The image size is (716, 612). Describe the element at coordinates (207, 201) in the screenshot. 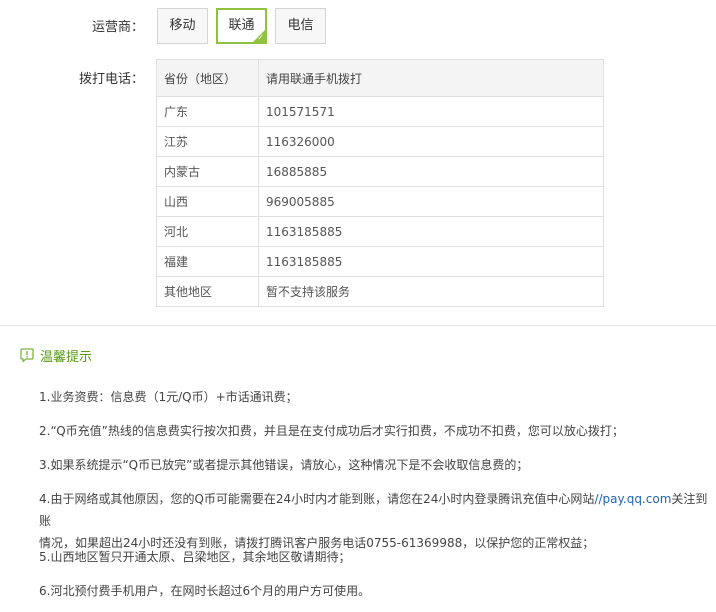

I see `province-cell: 山西` at that location.